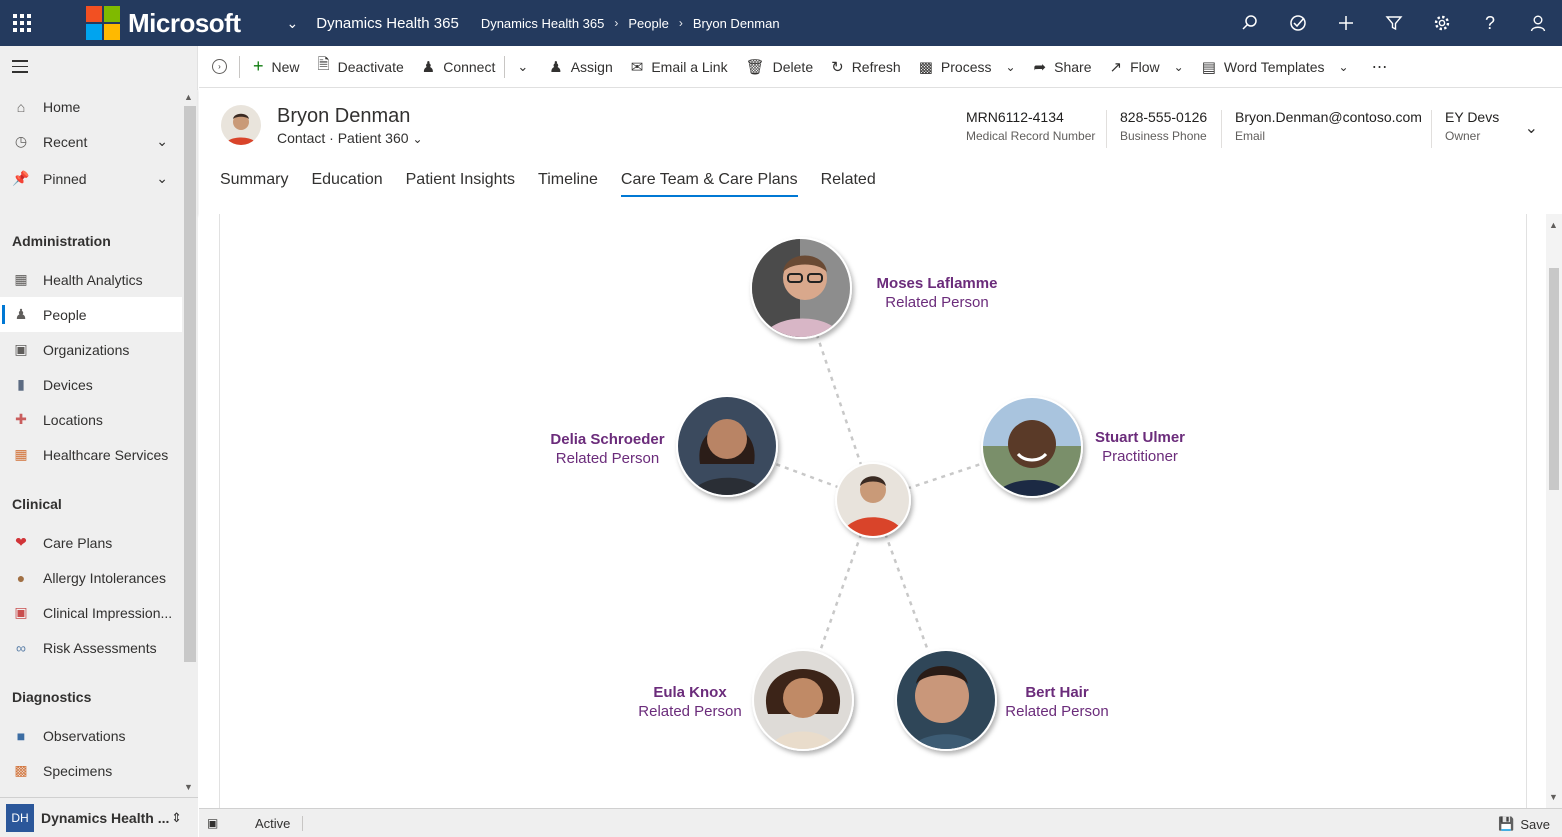  Describe the element at coordinates (1554, 511) in the screenshot. I see `content-scrollbar: ▲ ▼` at that location.